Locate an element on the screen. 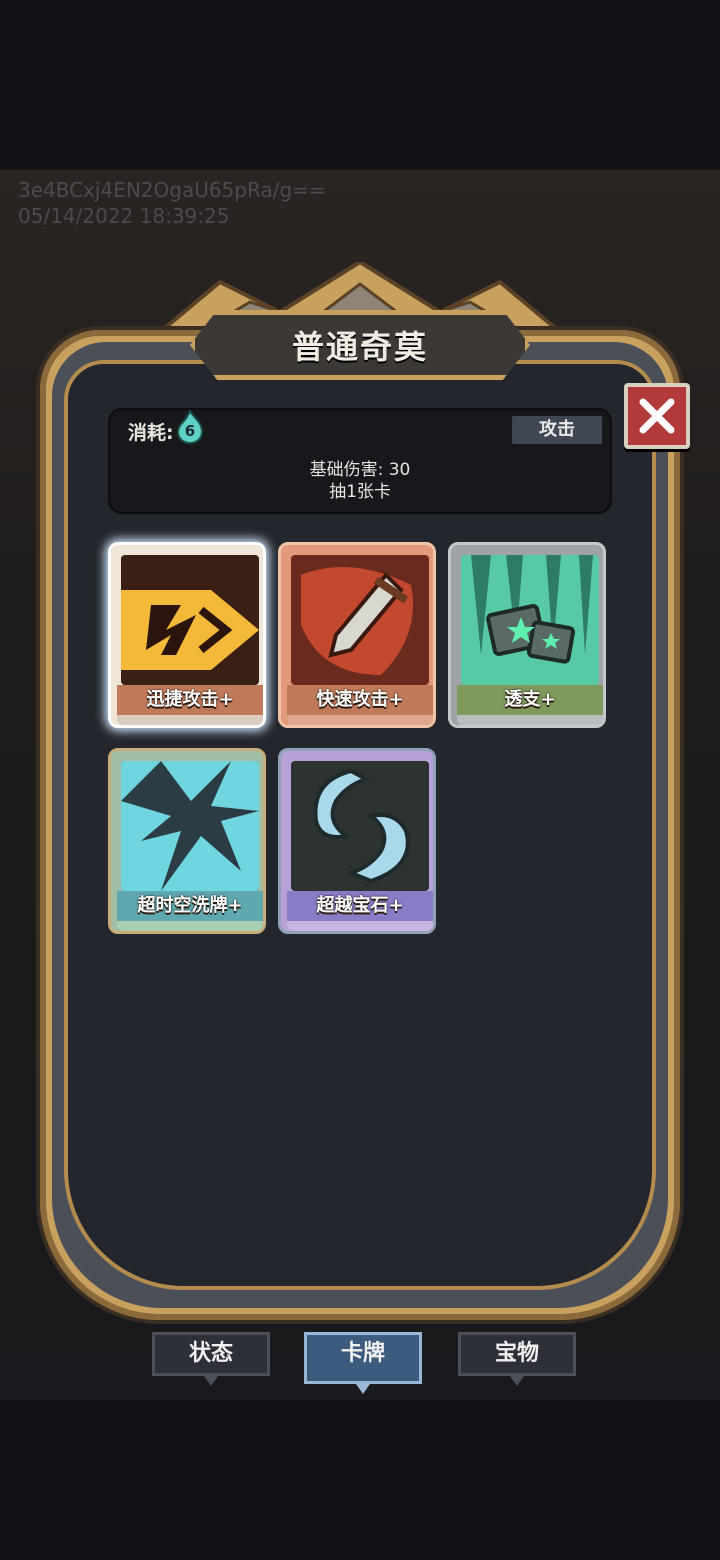  card-art-cracks is located at coordinates (190, 826).